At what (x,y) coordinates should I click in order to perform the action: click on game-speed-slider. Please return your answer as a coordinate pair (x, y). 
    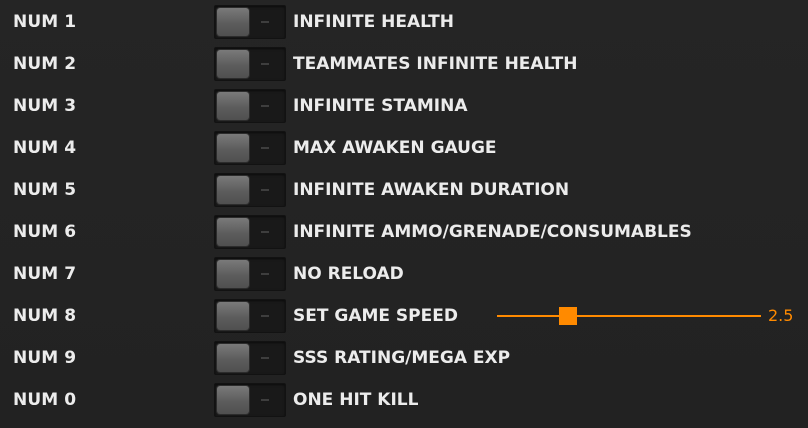
    Looking at the image, I should click on (629, 316).